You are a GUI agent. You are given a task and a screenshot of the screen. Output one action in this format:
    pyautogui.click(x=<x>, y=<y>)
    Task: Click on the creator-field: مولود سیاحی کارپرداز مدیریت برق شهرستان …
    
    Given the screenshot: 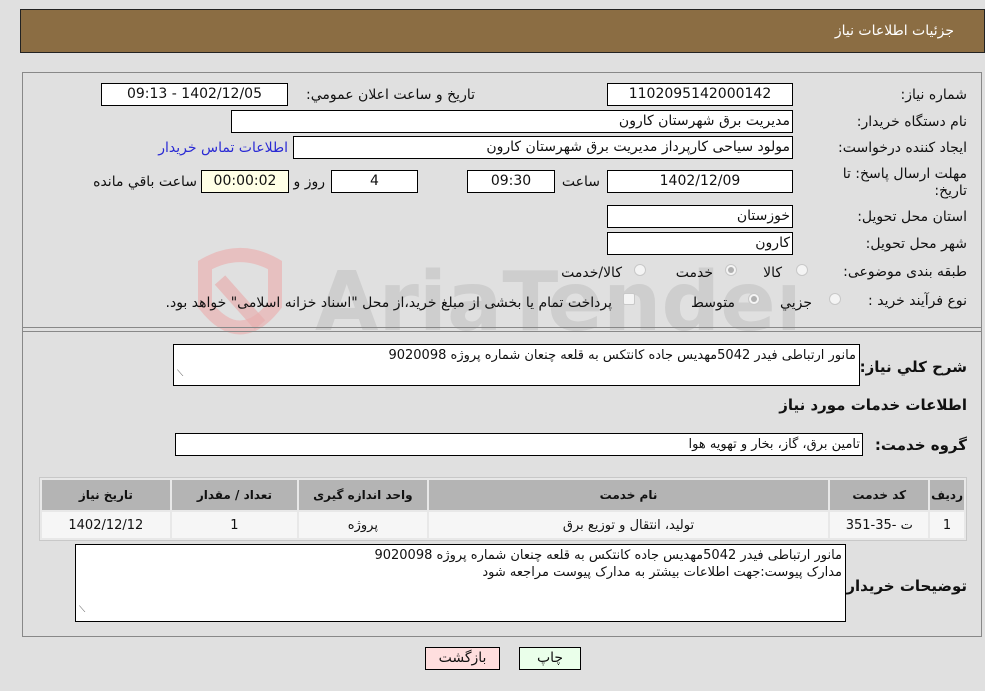 What is the action you would take?
    pyautogui.click(x=543, y=147)
    